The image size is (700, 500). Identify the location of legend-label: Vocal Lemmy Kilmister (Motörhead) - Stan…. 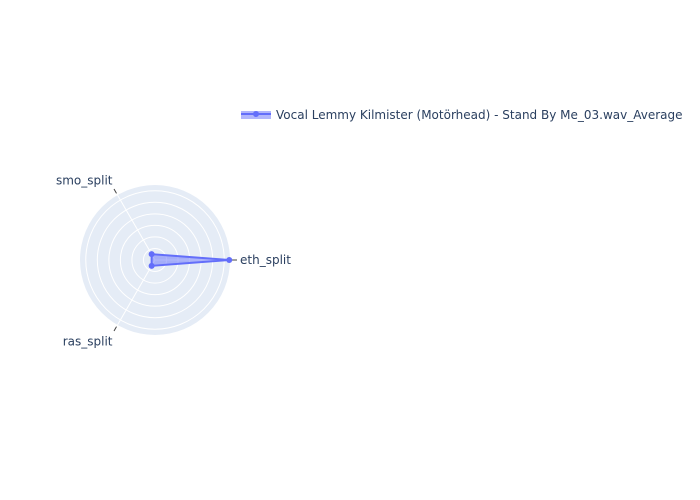
(479, 115).